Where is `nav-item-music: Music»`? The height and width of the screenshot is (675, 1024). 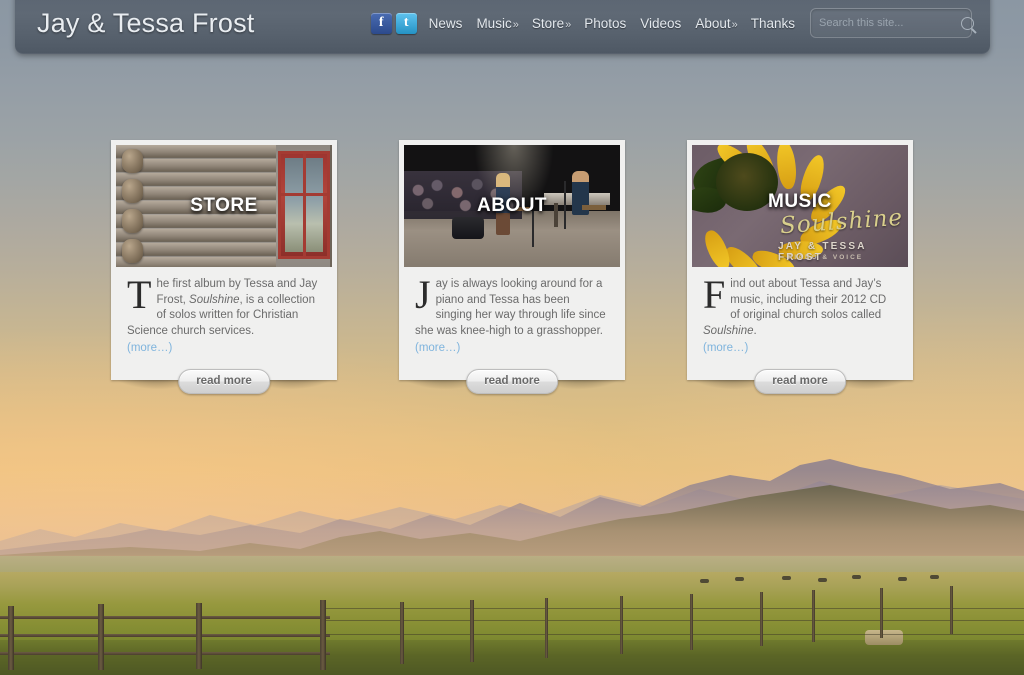 nav-item-music: Music» is located at coordinates (497, 23).